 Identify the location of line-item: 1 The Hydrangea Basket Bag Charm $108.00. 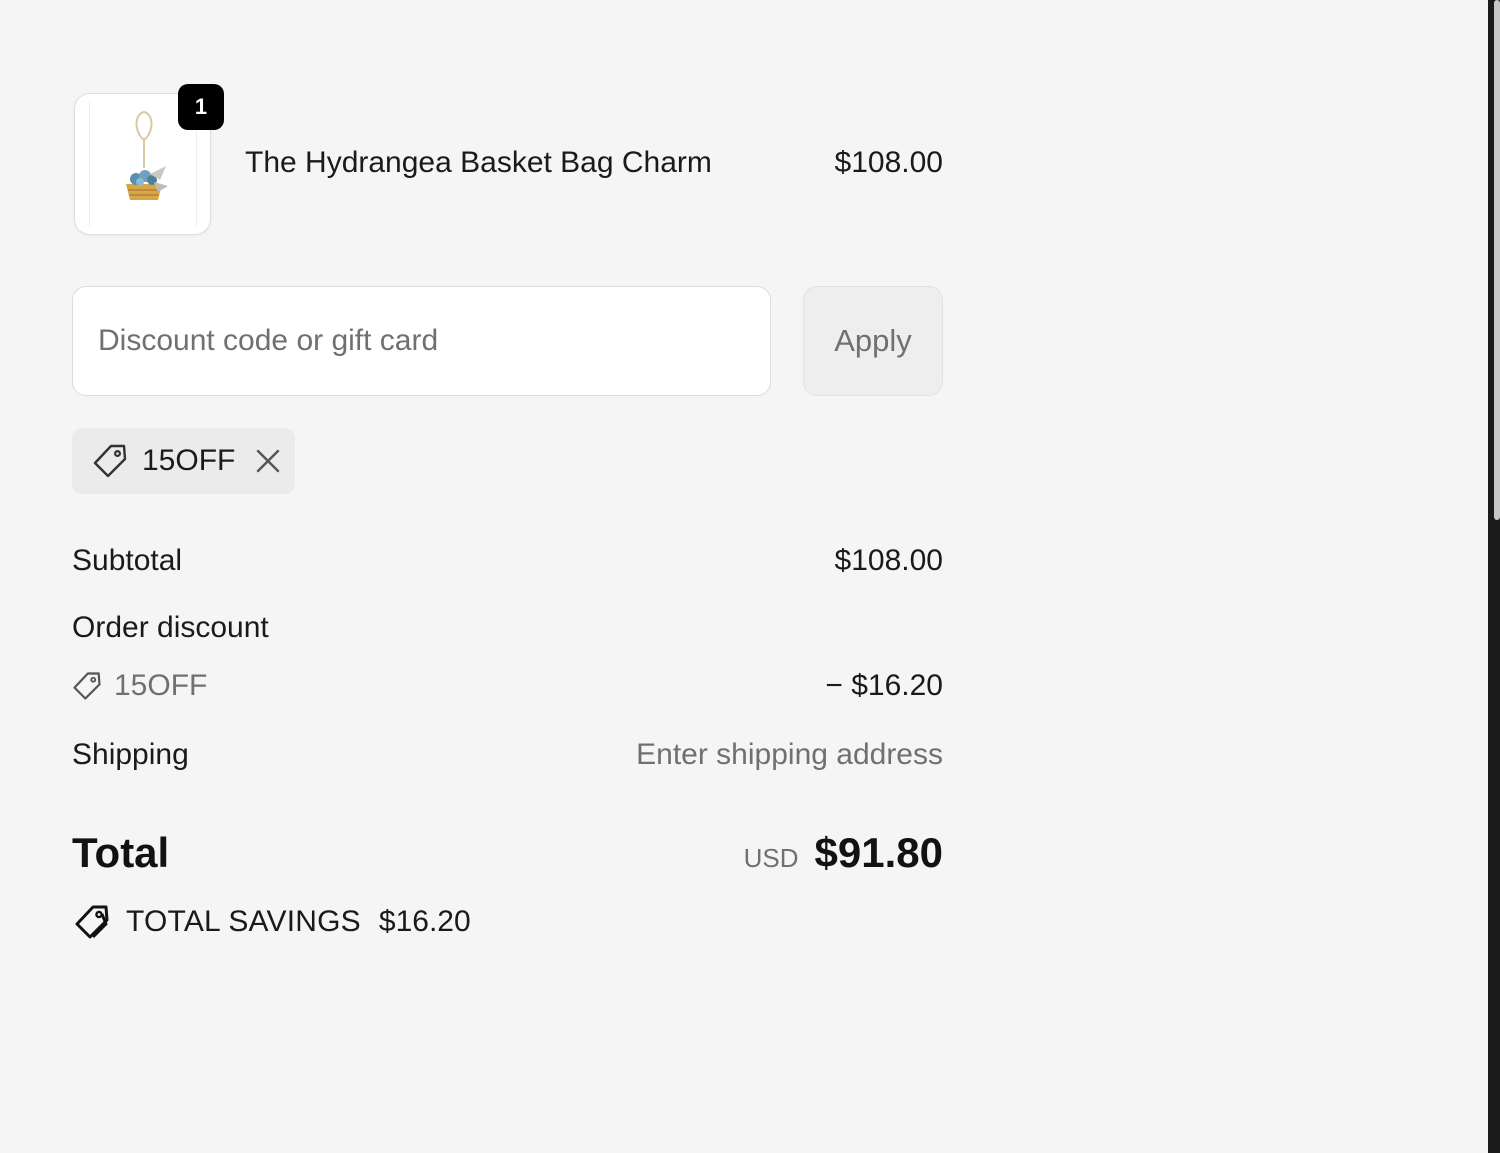
(507, 159).